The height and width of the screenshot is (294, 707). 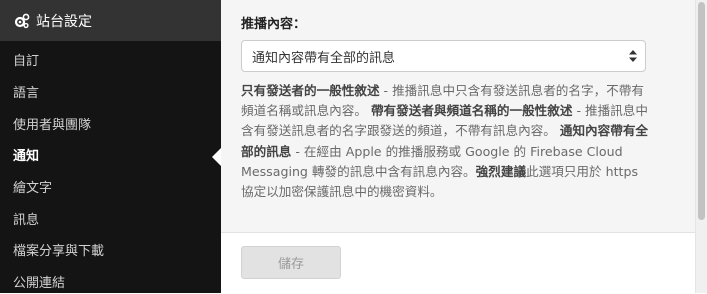 What do you see at coordinates (26, 94) in the screenshot?
I see `sidebar-item-language: 語言` at bounding box center [26, 94].